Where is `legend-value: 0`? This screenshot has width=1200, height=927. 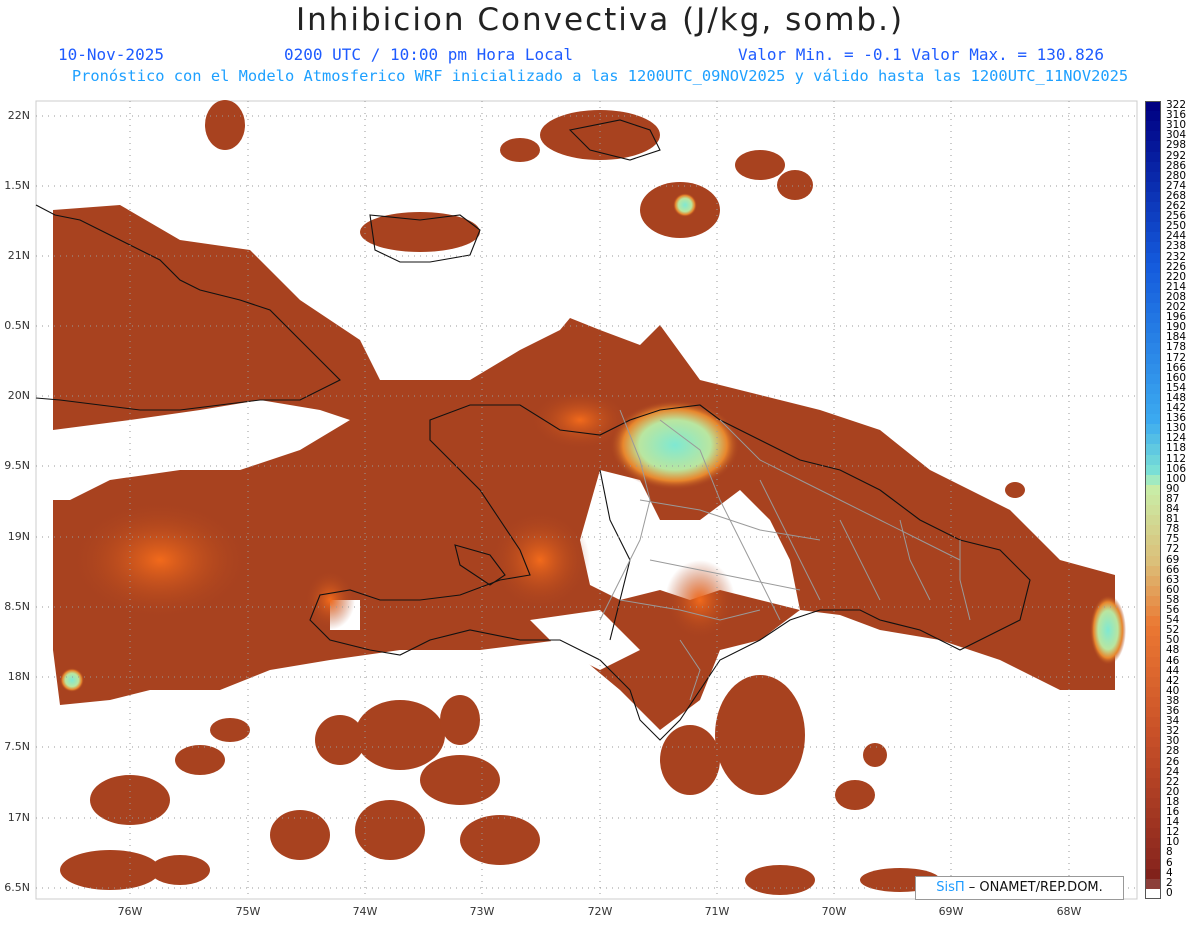 legend-value: 0 is located at coordinates (1169, 892).